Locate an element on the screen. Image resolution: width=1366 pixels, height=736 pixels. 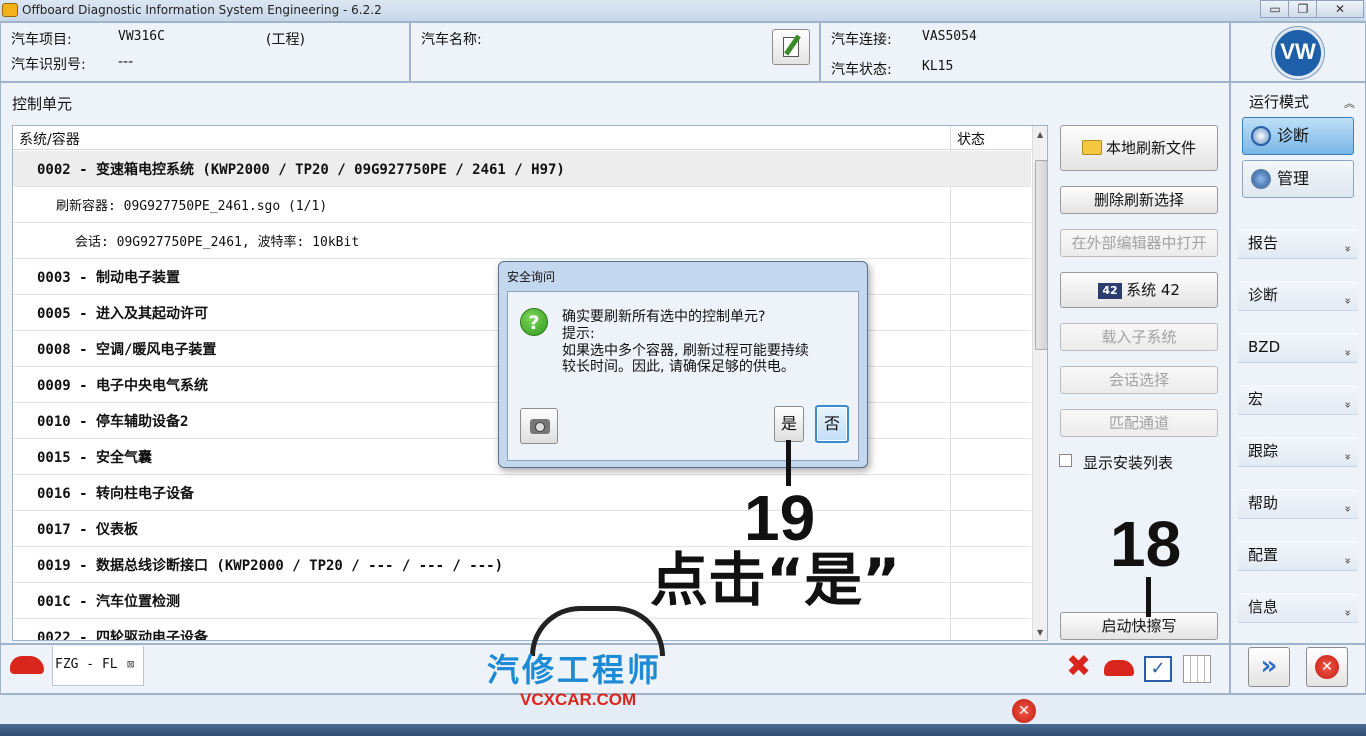
vehicle-info-panel: 汽车项目: VW316C (工程) 汽车识别号: --- is located at coordinates (205, 52).